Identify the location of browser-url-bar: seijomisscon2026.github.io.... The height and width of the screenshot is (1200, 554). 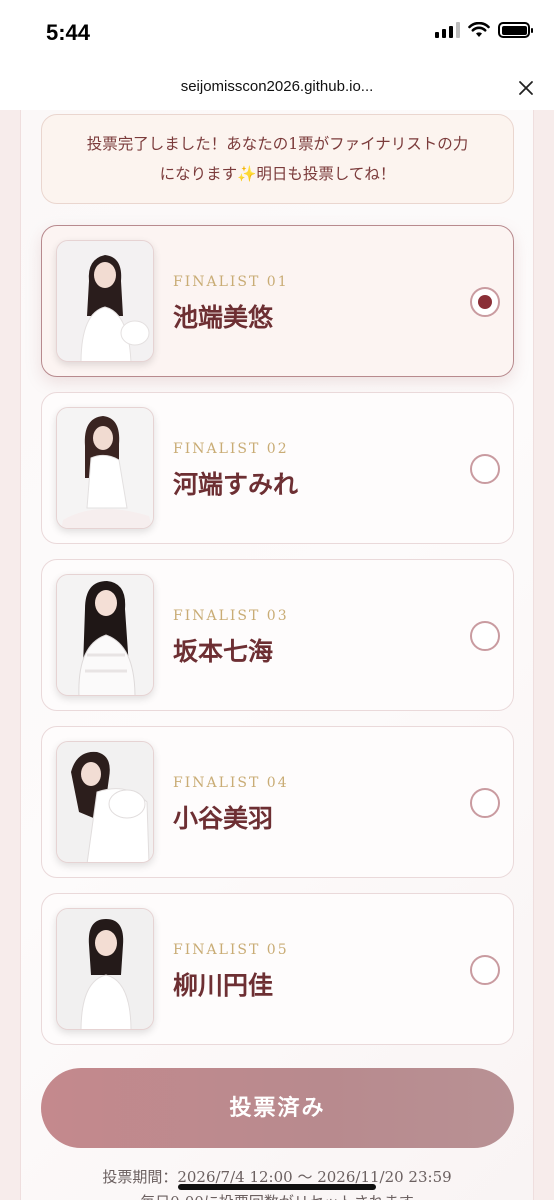
(277, 88).